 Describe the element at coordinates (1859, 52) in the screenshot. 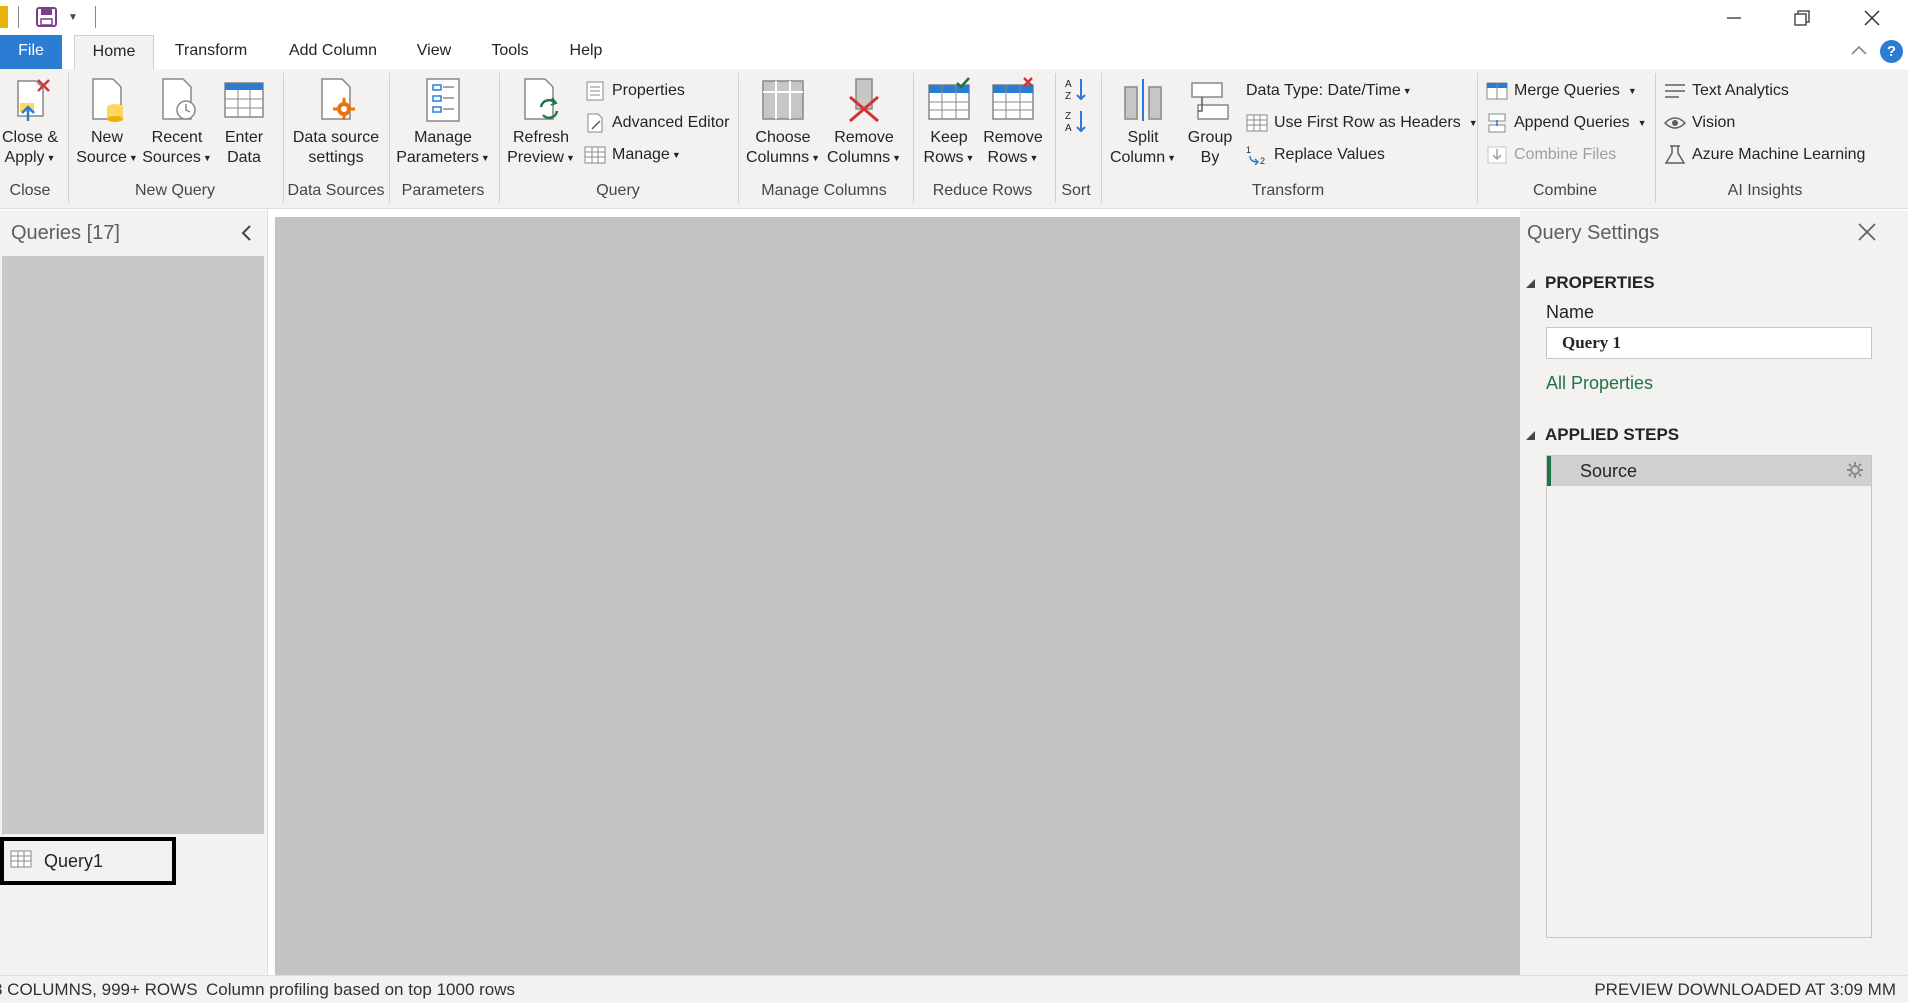

I see `collapse-ribbon-icon` at that location.